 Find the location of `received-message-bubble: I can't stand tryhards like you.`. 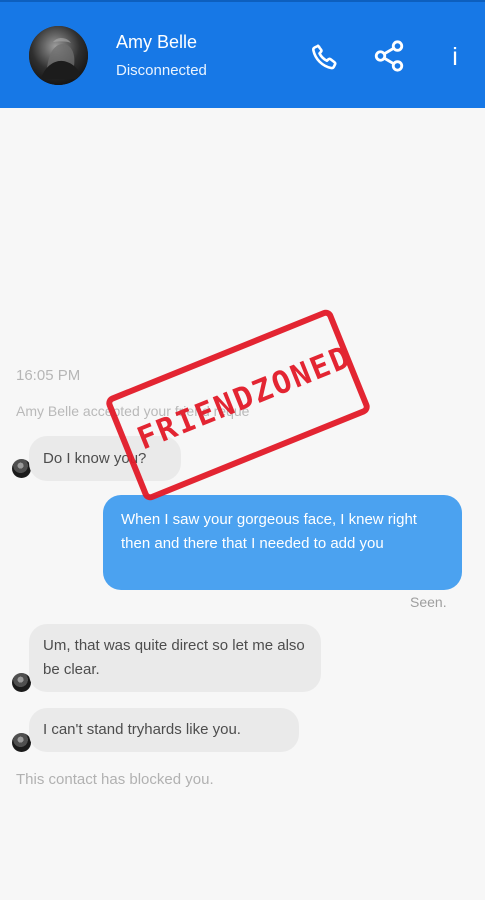

received-message-bubble: I can't stand tryhards like you. is located at coordinates (164, 730).